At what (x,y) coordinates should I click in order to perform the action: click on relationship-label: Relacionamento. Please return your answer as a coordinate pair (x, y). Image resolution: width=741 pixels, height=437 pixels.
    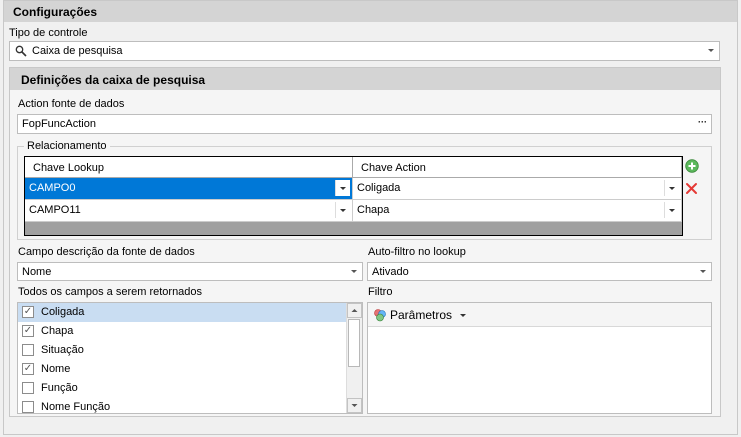
    Looking at the image, I should click on (67, 146).